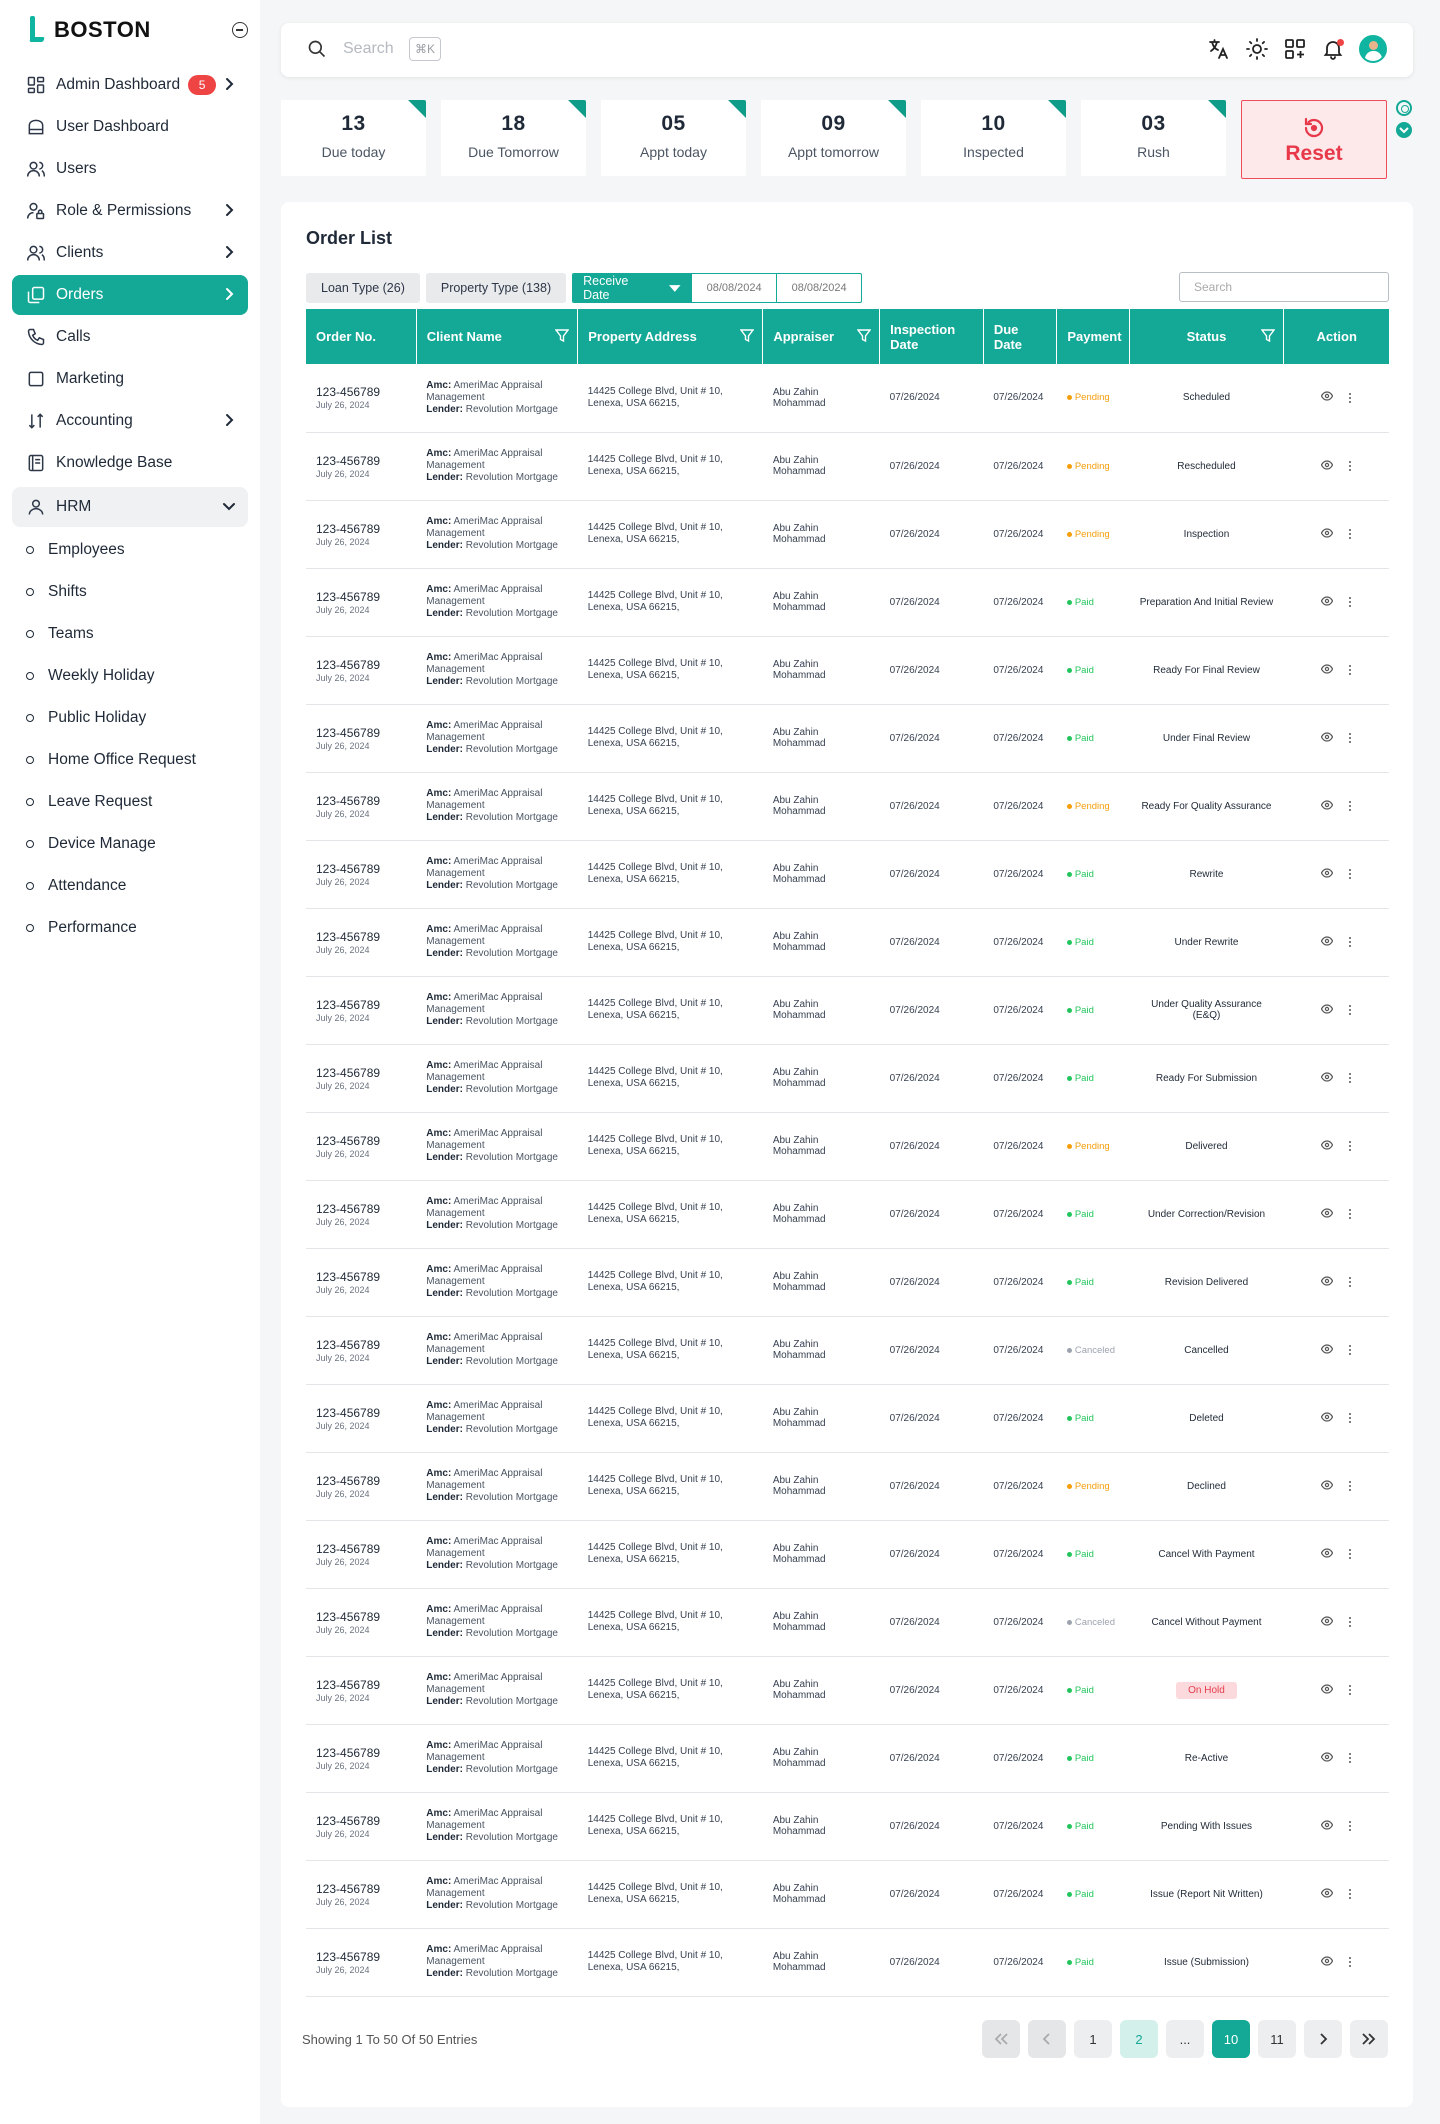  Describe the element at coordinates (993, 138) in the screenshot. I see `stat-card-inspected: 10 Inspected` at that location.